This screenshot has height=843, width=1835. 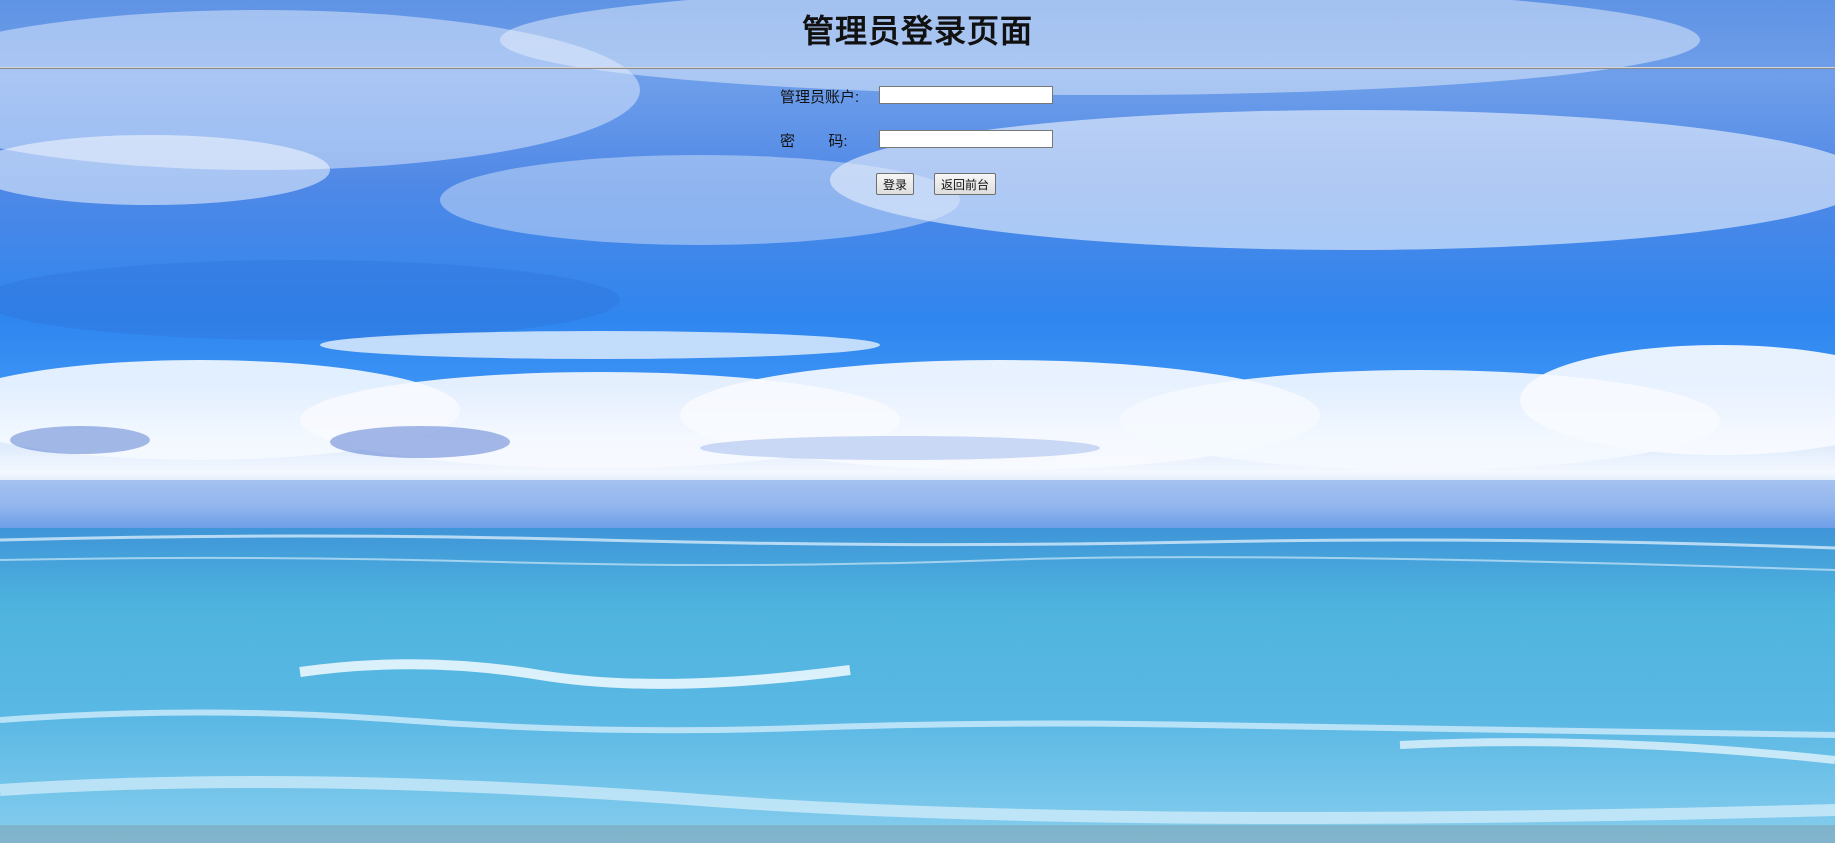 I want to click on back-to-frontend-button: 返回前台, so click(x=965, y=184).